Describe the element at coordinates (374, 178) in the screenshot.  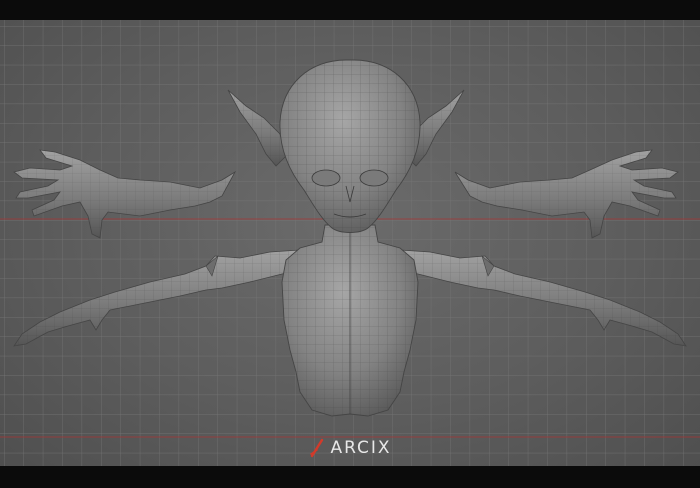
I see `right-eye` at that location.